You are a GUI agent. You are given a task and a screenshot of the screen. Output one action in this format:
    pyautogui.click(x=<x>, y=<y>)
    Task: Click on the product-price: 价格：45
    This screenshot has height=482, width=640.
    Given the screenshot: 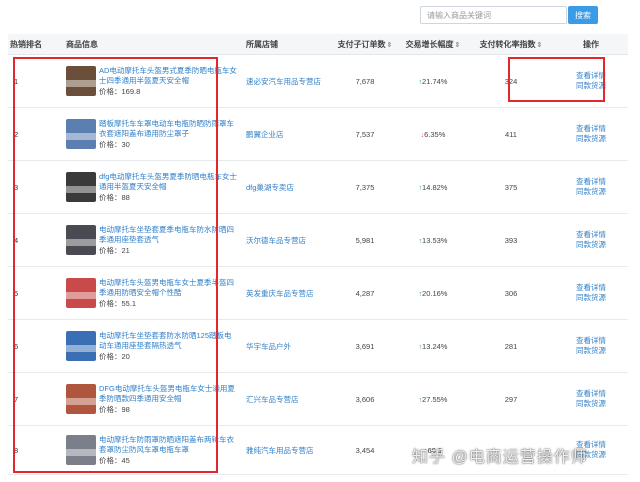 What is the action you would take?
    pyautogui.click(x=168, y=461)
    